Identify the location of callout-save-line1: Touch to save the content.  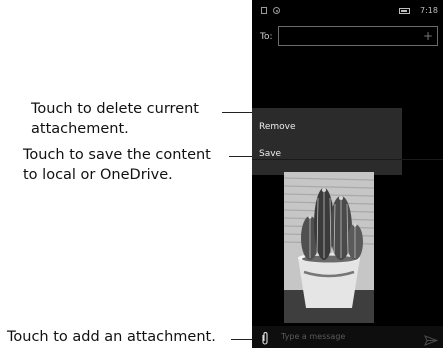
(117, 155).